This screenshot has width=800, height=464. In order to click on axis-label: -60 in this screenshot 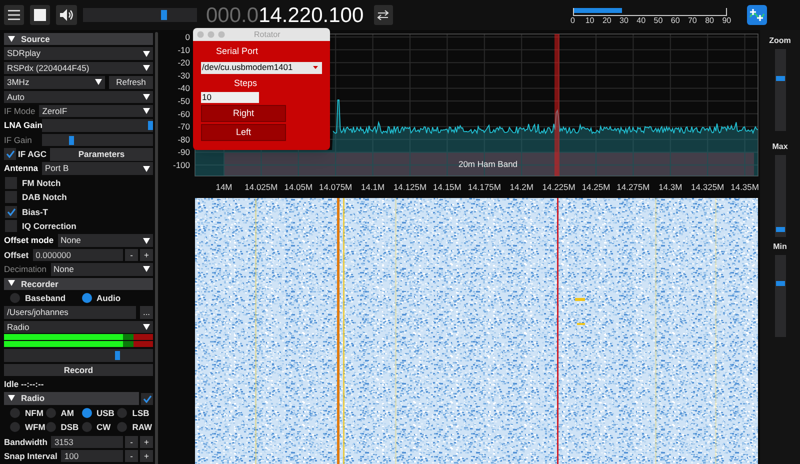, I will do `click(184, 113)`.